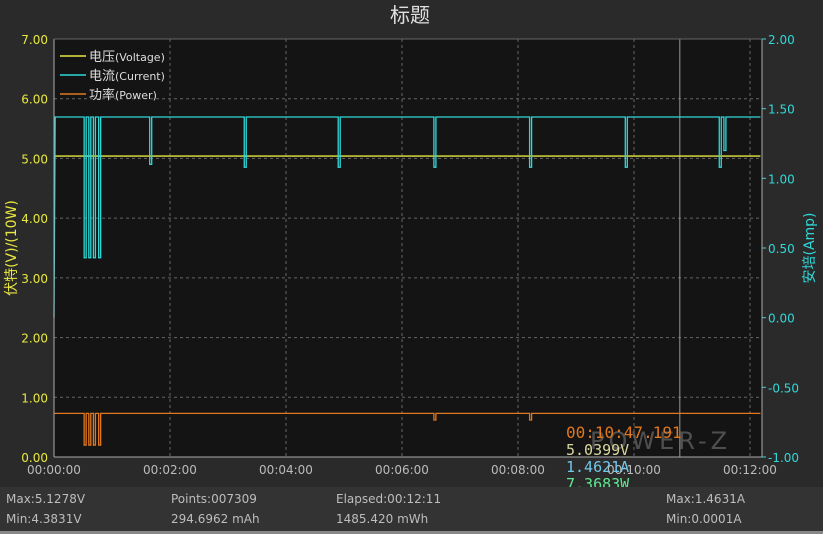 The image size is (823, 534). I want to click on voltage-min: Min:4.3831V, so click(44, 519).